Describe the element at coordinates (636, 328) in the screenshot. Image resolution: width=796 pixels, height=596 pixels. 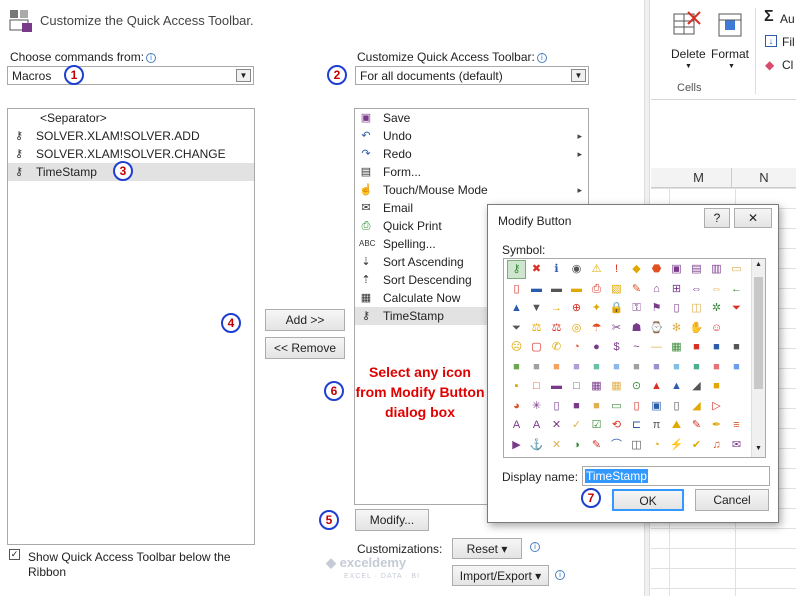
I see `symbol-cell: ☗` at that location.